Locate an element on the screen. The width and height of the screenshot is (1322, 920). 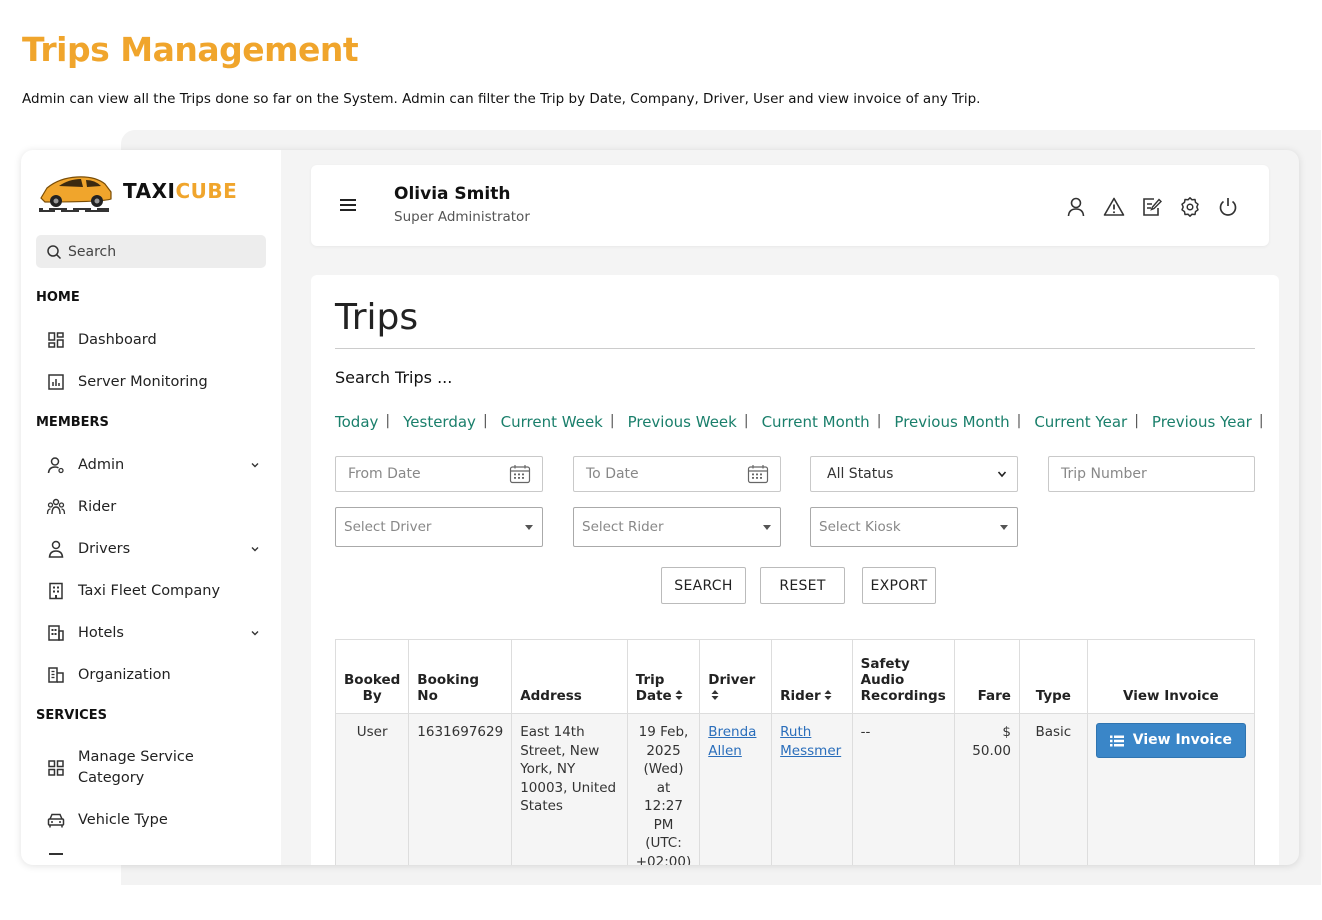
view-invoice-label: View Invoice is located at coordinates (1182, 740).